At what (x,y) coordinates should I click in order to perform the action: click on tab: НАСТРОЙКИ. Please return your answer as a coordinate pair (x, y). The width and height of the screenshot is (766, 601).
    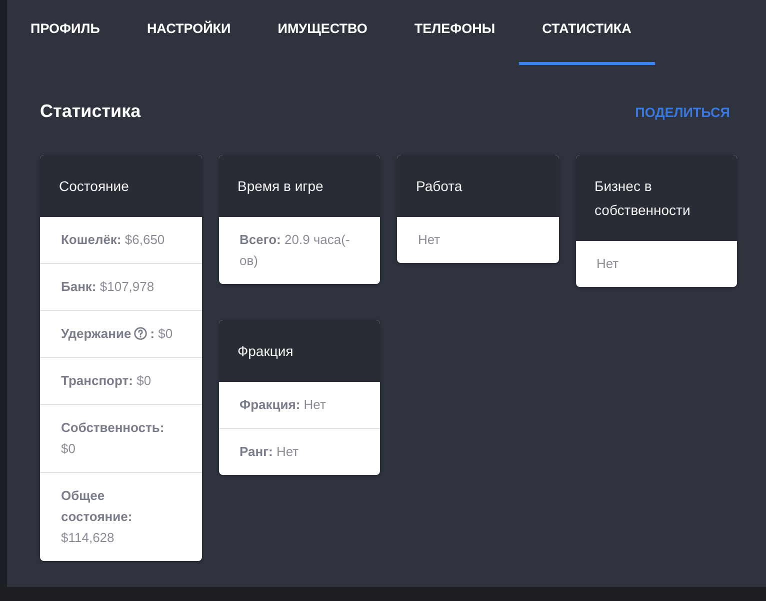
    Looking at the image, I should click on (188, 32).